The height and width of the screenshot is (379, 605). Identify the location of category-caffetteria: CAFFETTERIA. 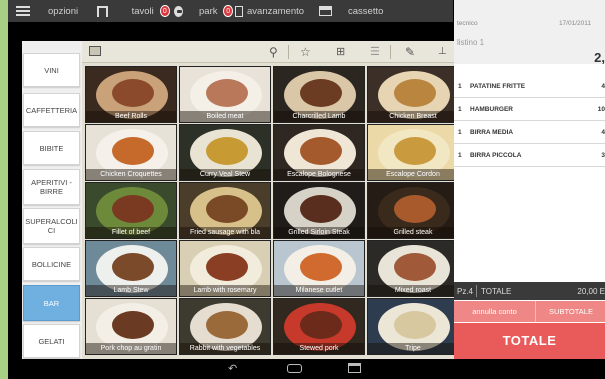
(51, 110).